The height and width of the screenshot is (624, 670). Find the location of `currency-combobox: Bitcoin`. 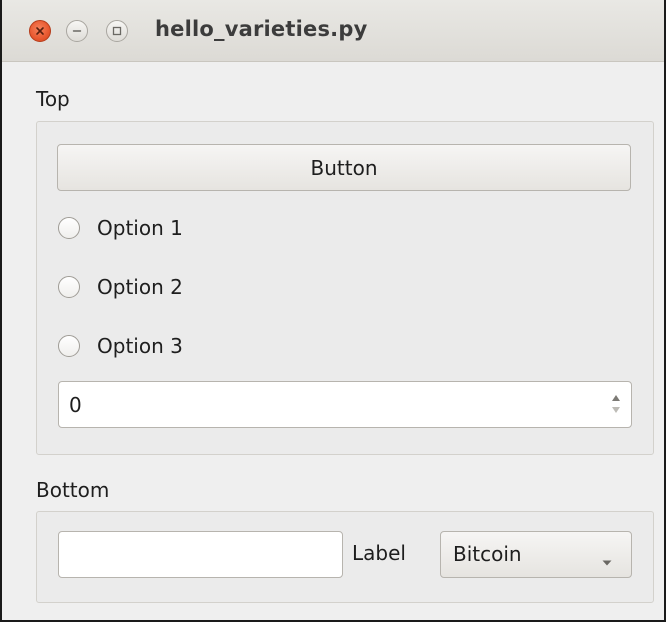

currency-combobox: Bitcoin is located at coordinates (536, 554).